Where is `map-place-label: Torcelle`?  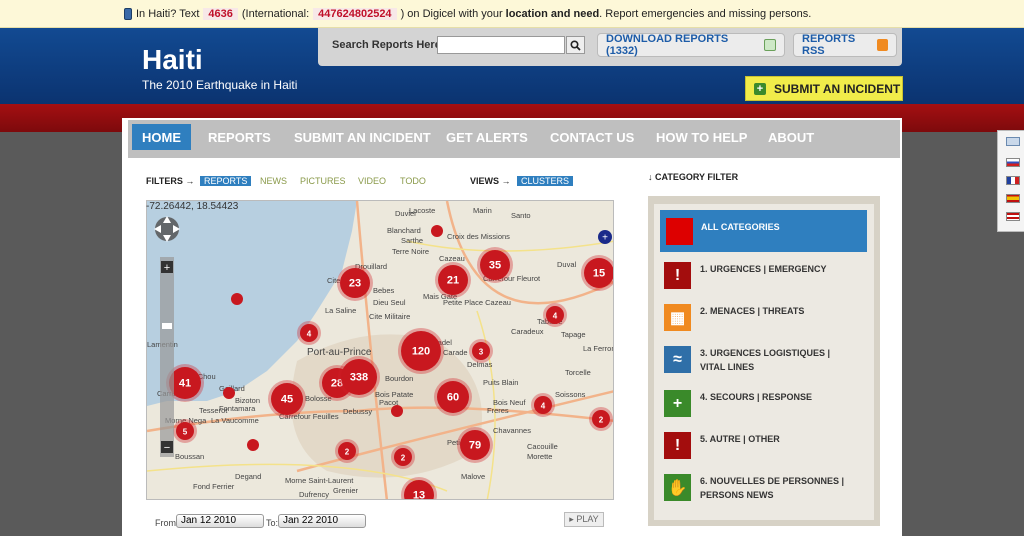
map-place-label: Torcelle is located at coordinates (578, 372).